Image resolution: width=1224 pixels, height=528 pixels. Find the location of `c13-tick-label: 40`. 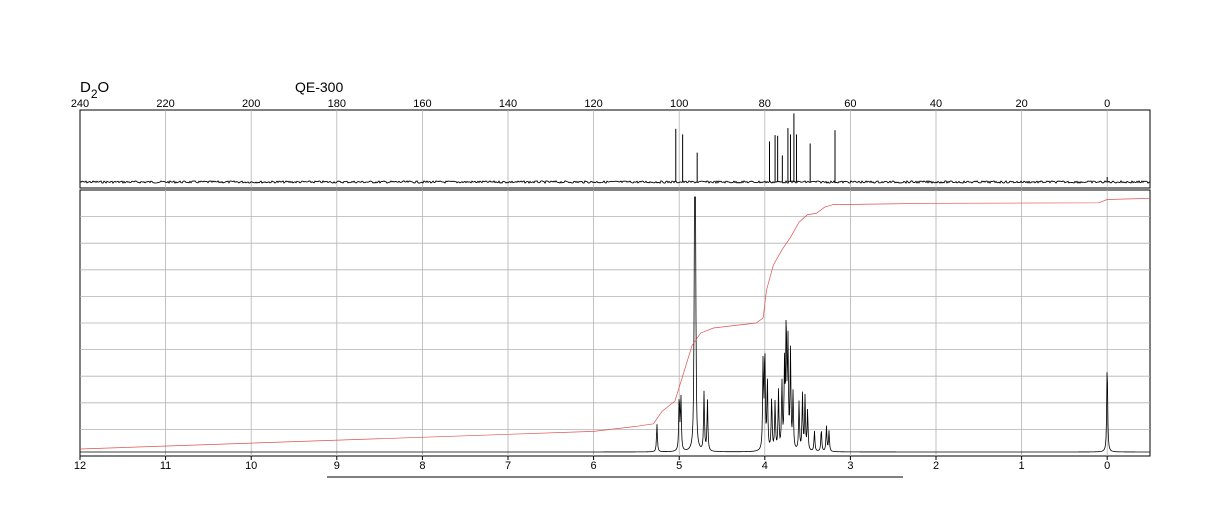

c13-tick-label: 40 is located at coordinates (936, 104).